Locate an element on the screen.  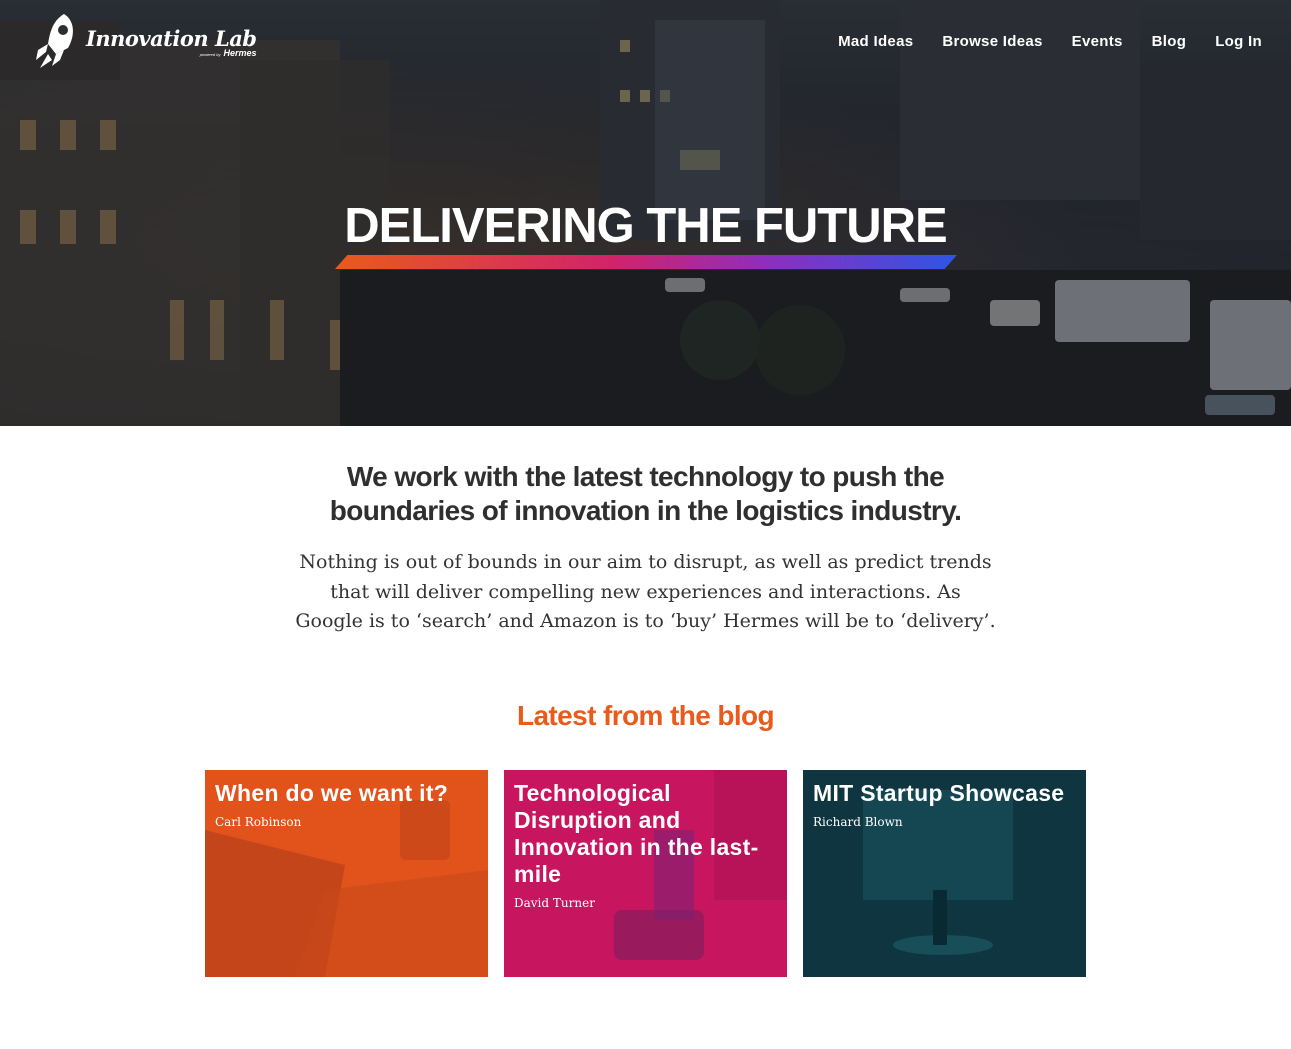
nav-blog: Blog is located at coordinates (1169, 41).